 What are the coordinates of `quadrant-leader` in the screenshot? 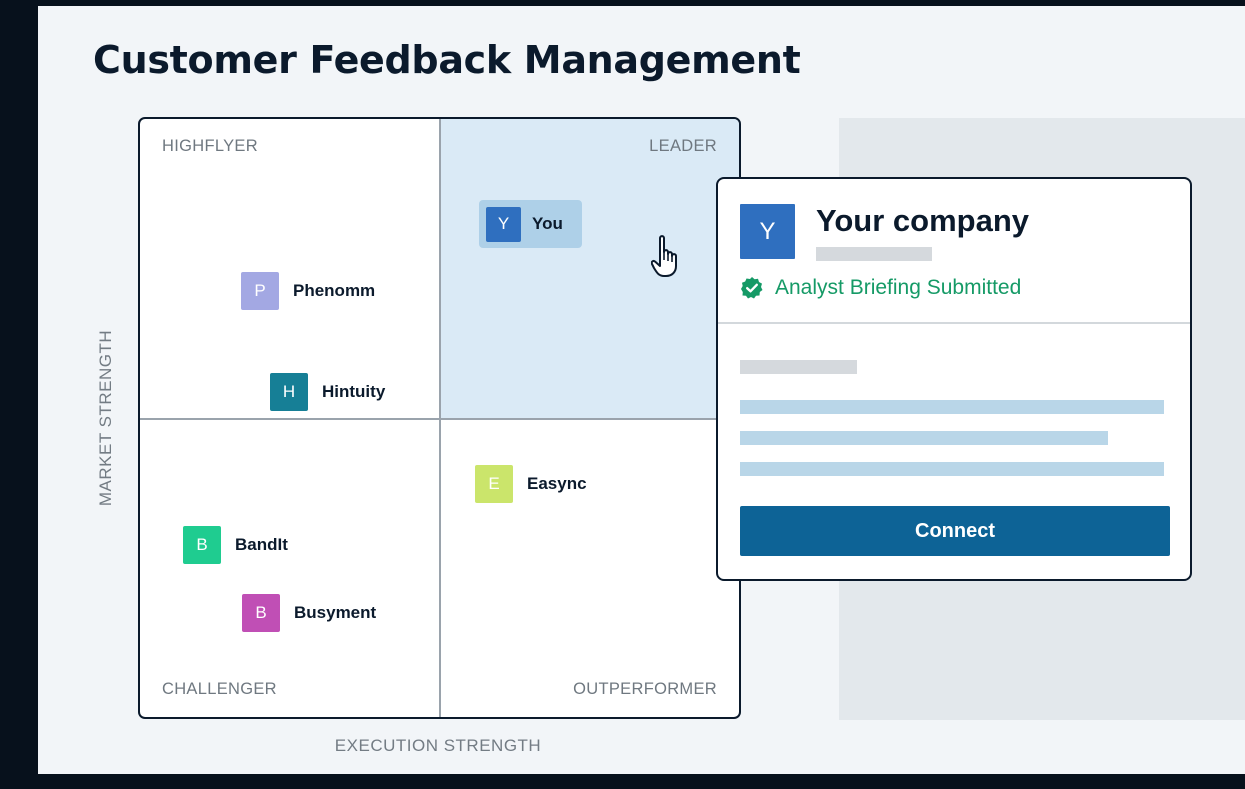 It's located at (589, 268).